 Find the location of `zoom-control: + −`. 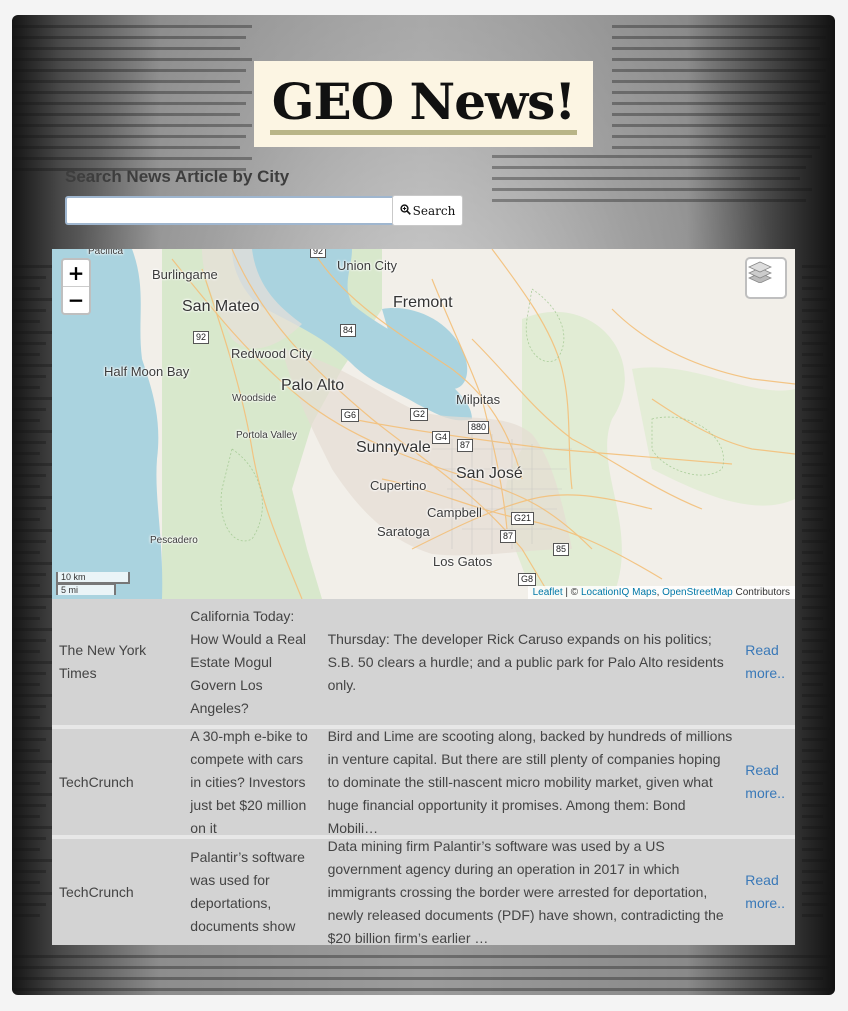

zoom-control: + − is located at coordinates (76, 286).